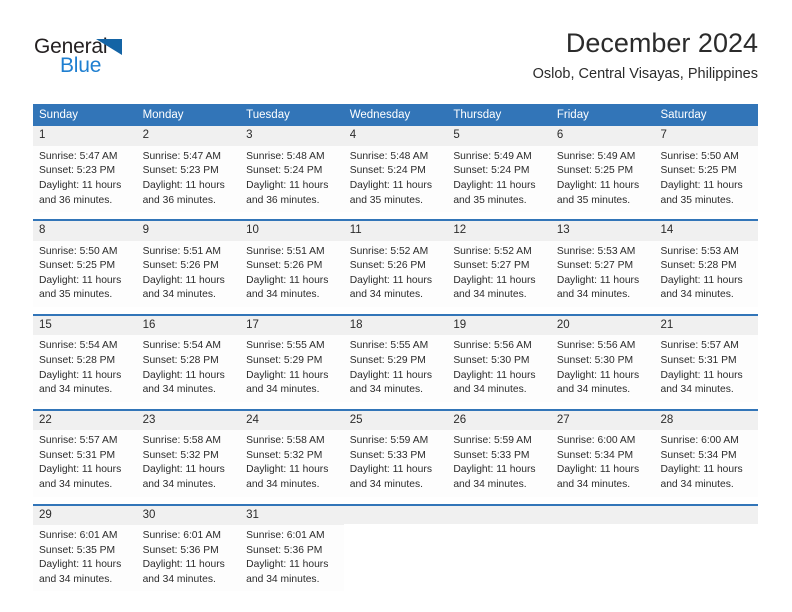  Describe the element at coordinates (395, 136) in the screenshot. I see `day-number: 4` at that location.